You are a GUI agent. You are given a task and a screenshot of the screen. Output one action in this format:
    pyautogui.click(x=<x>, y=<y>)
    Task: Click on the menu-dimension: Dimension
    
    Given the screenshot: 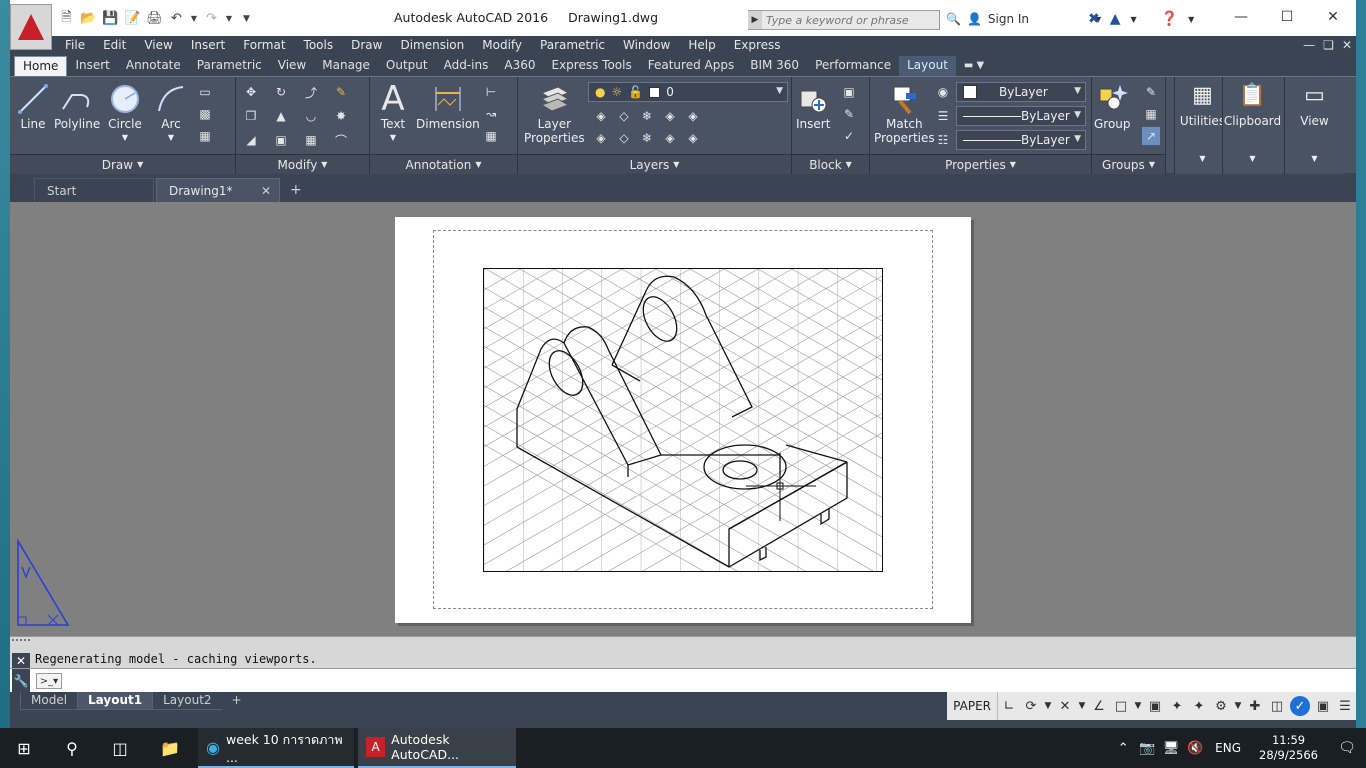 What is the action you would take?
    pyautogui.click(x=432, y=45)
    